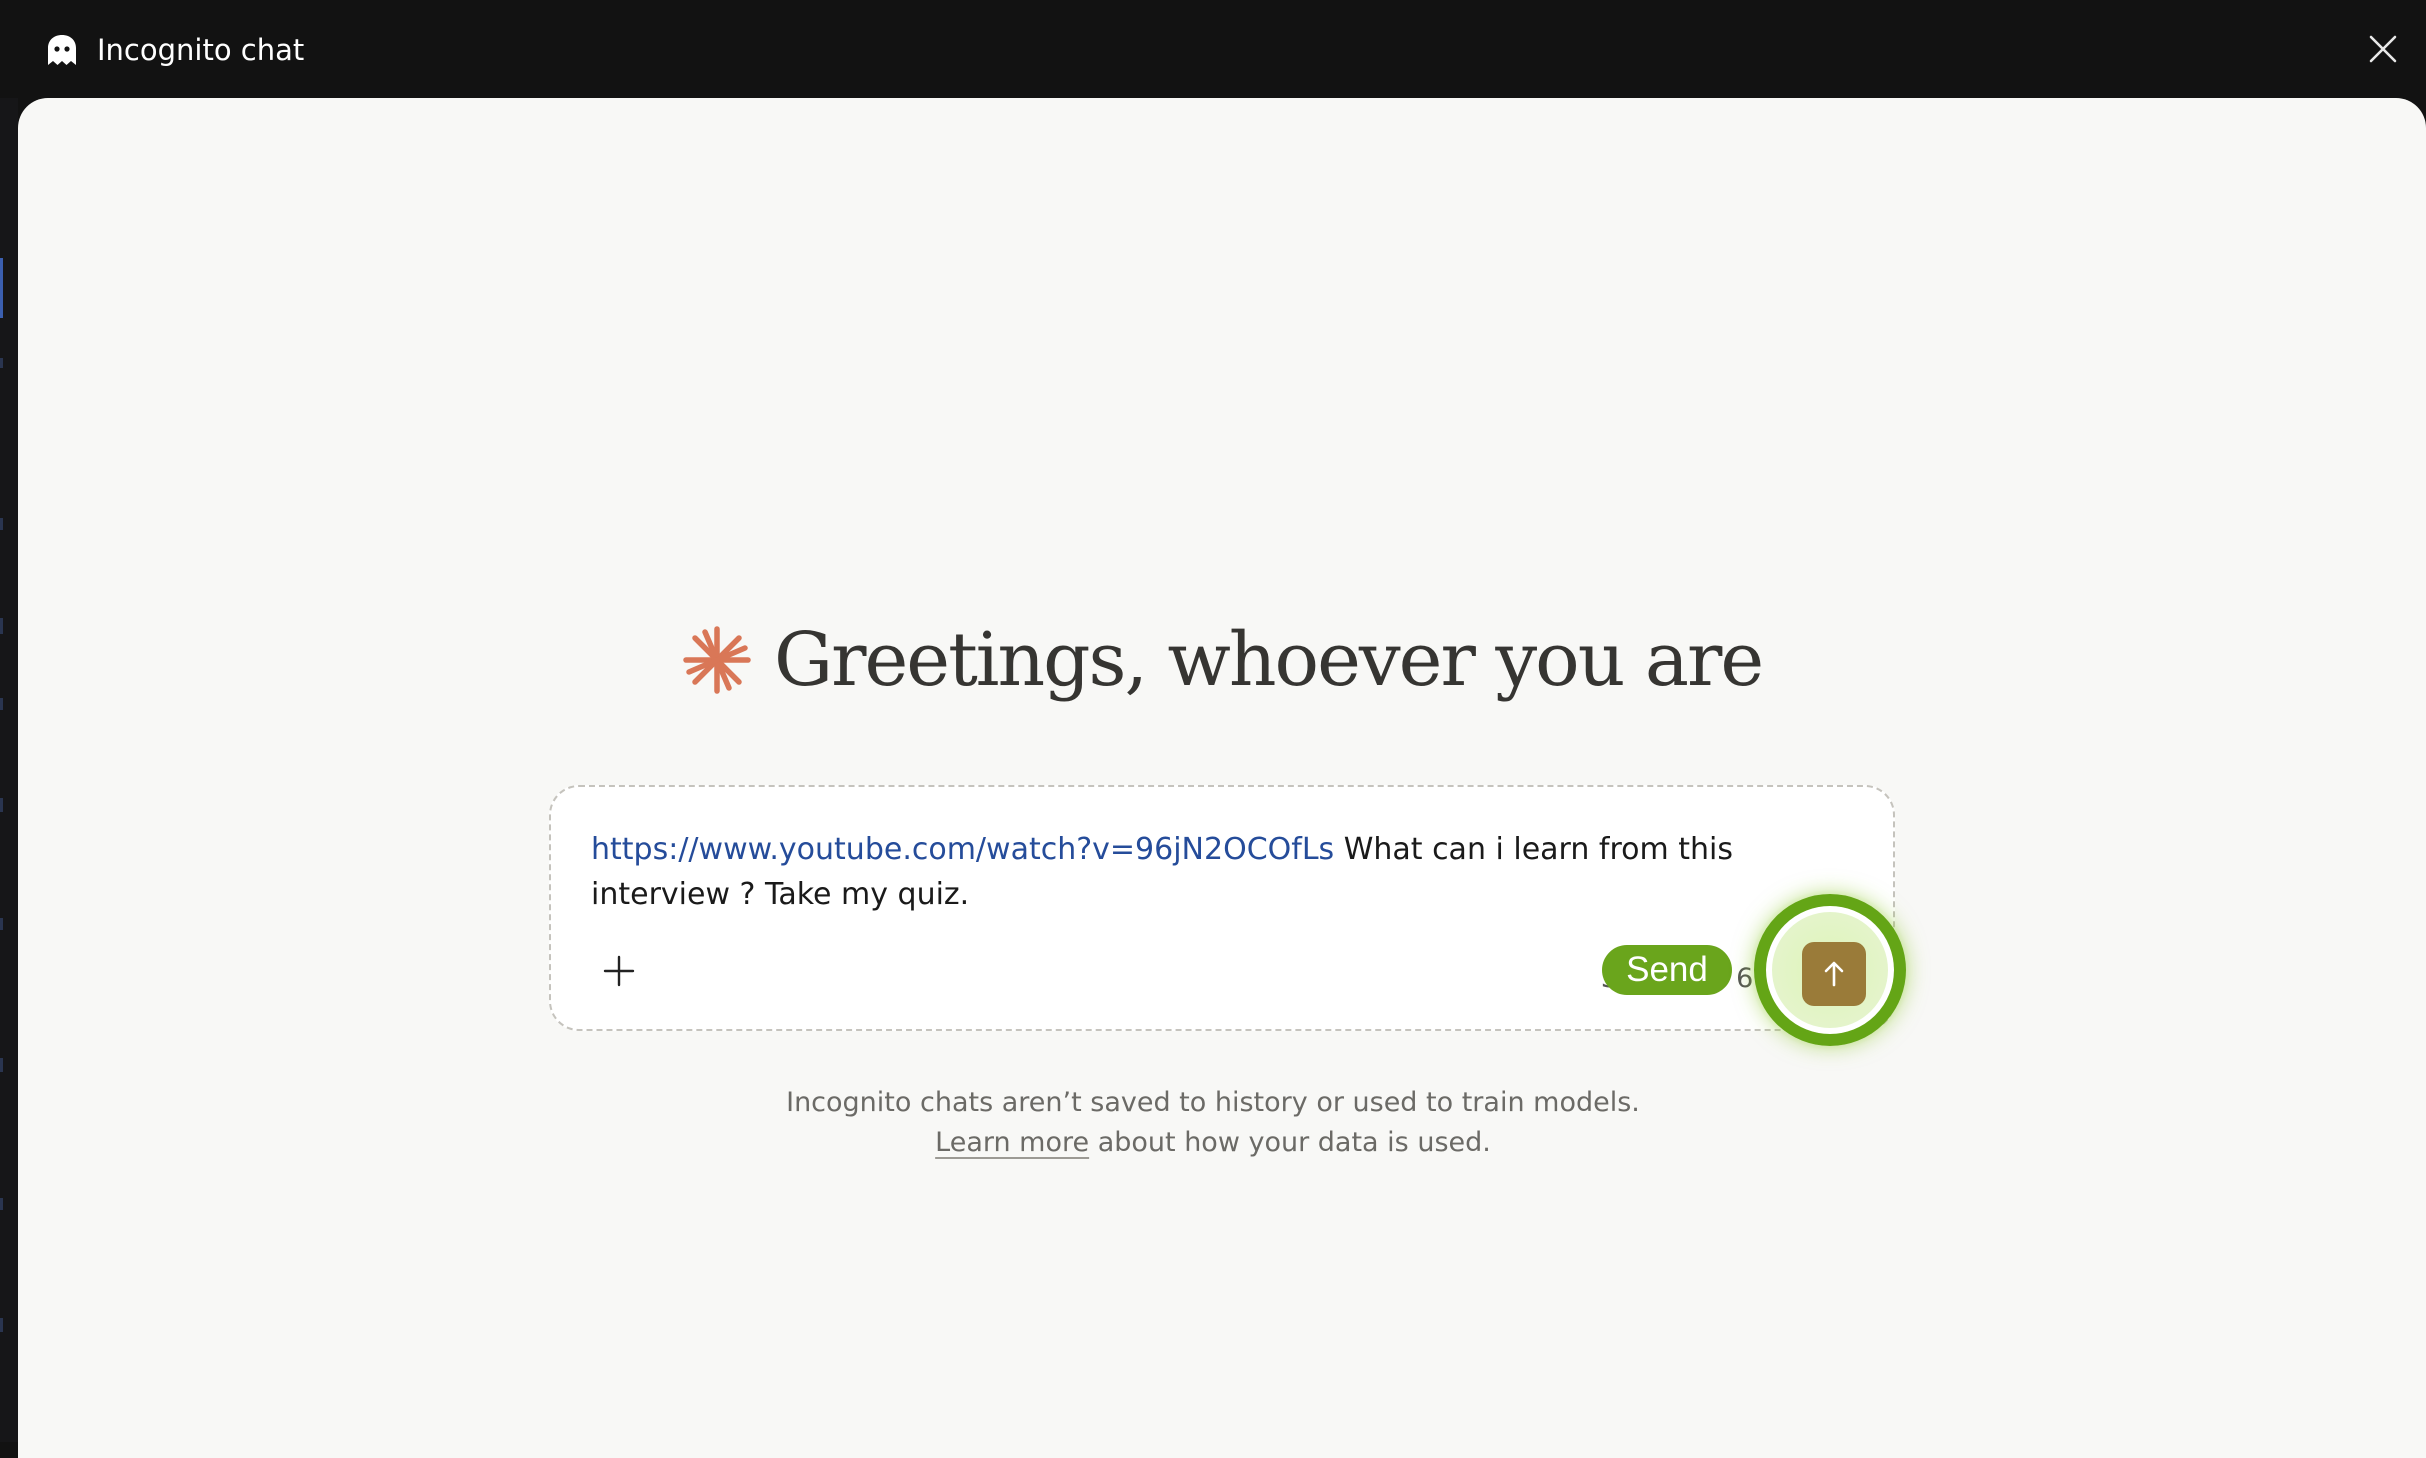  What do you see at coordinates (1667, 970) in the screenshot?
I see `send-tooltip: Send` at bounding box center [1667, 970].